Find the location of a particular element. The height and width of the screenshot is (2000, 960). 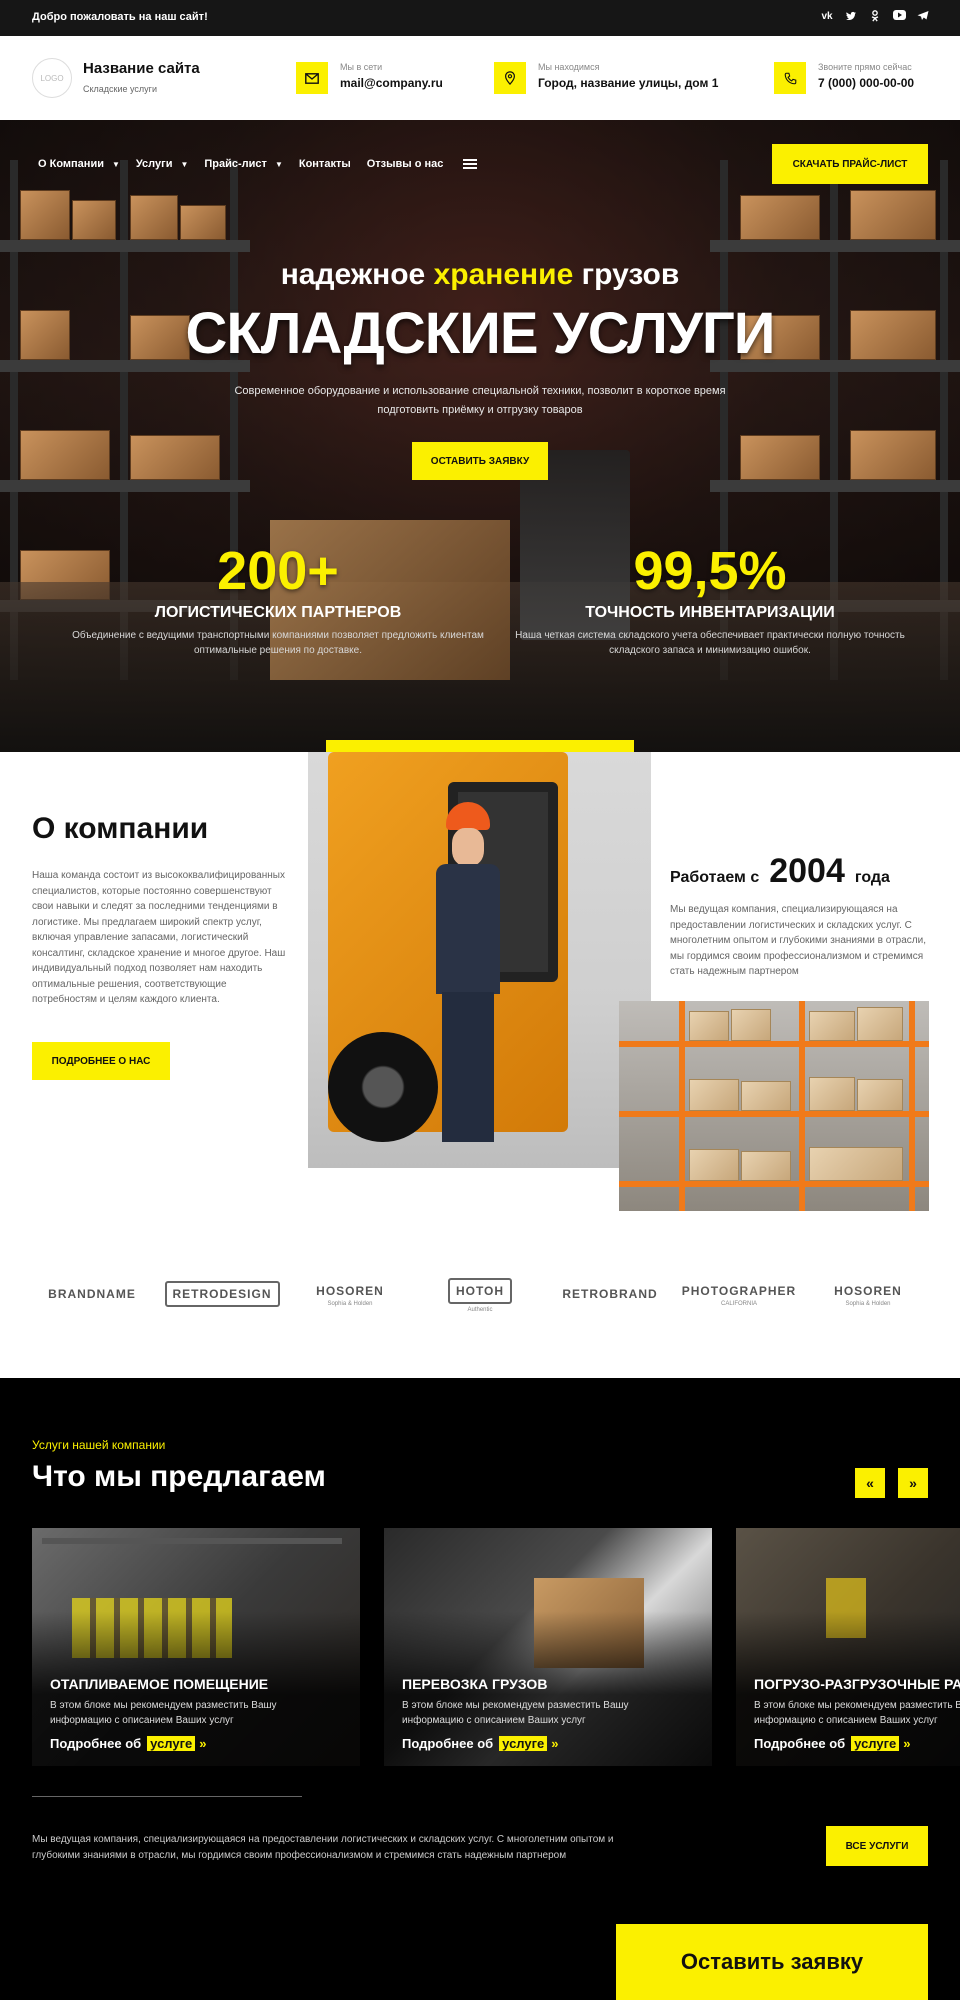

twitter-icon is located at coordinates (851, 17).